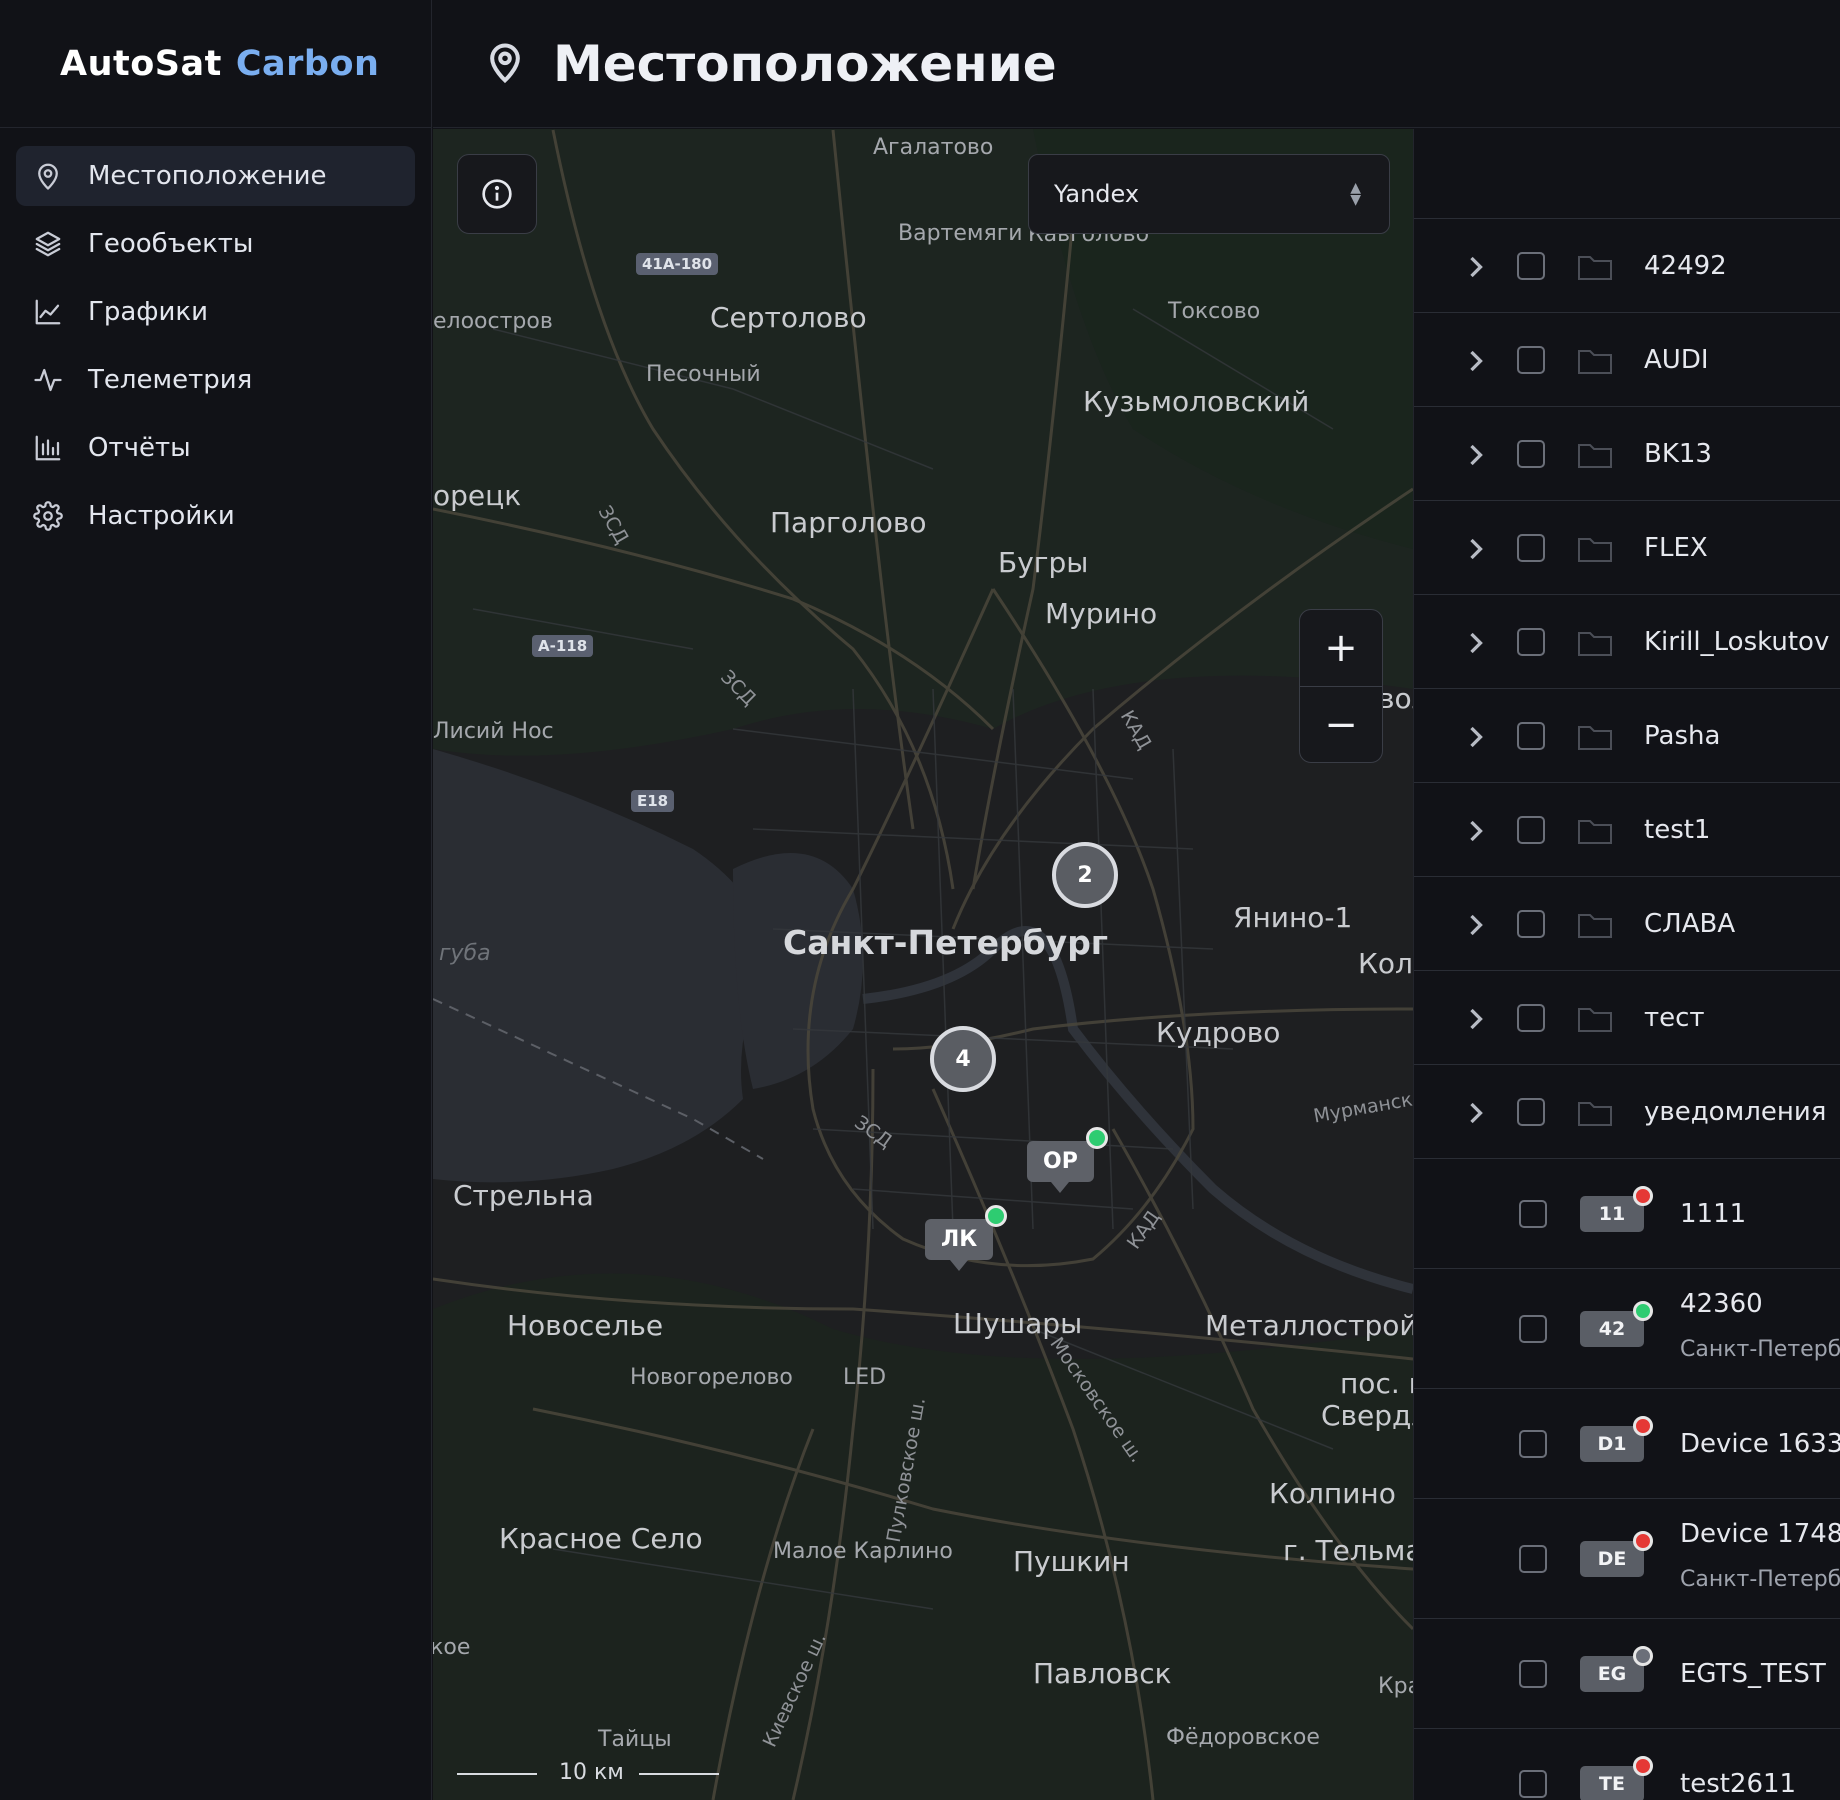 The height and width of the screenshot is (1800, 1840). I want to click on zoom-out-button: −, so click(1341, 725).